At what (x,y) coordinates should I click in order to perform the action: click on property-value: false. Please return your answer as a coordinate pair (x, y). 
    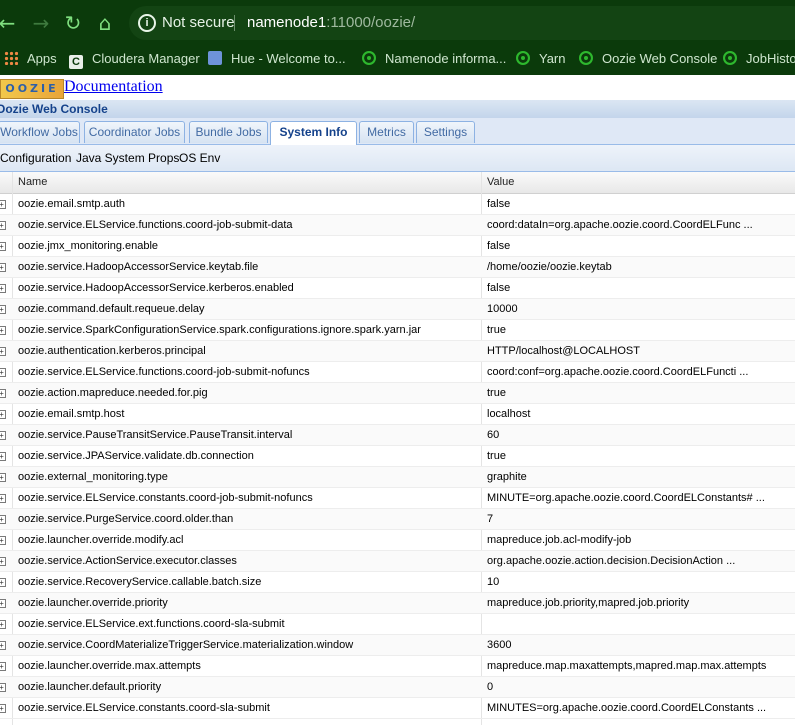
    Looking at the image, I should click on (499, 204).